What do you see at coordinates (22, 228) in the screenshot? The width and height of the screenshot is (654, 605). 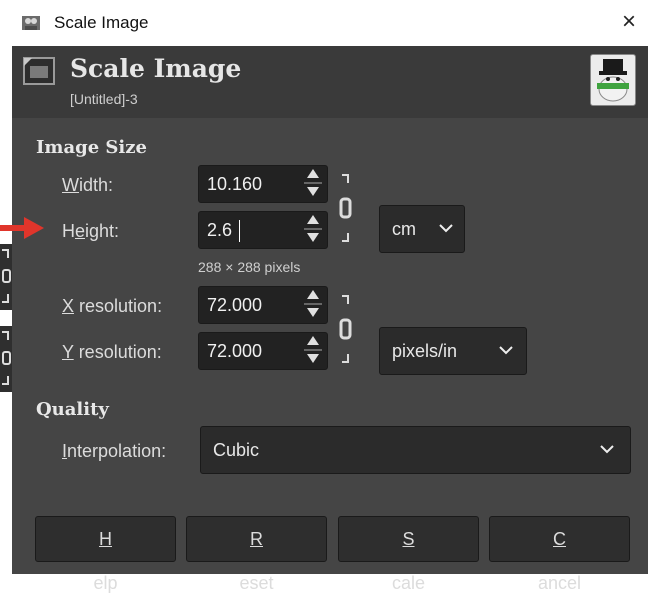 I see `pointer-arrow-icon` at bounding box center [22, 228].